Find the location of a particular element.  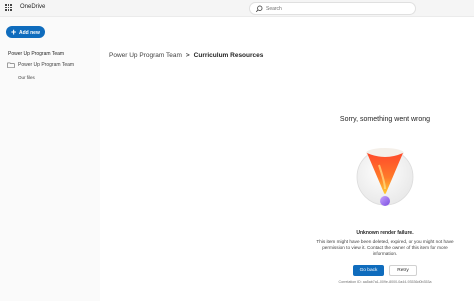

sidebar-header: Power Up Program Team is located at coordinates (36, 54).